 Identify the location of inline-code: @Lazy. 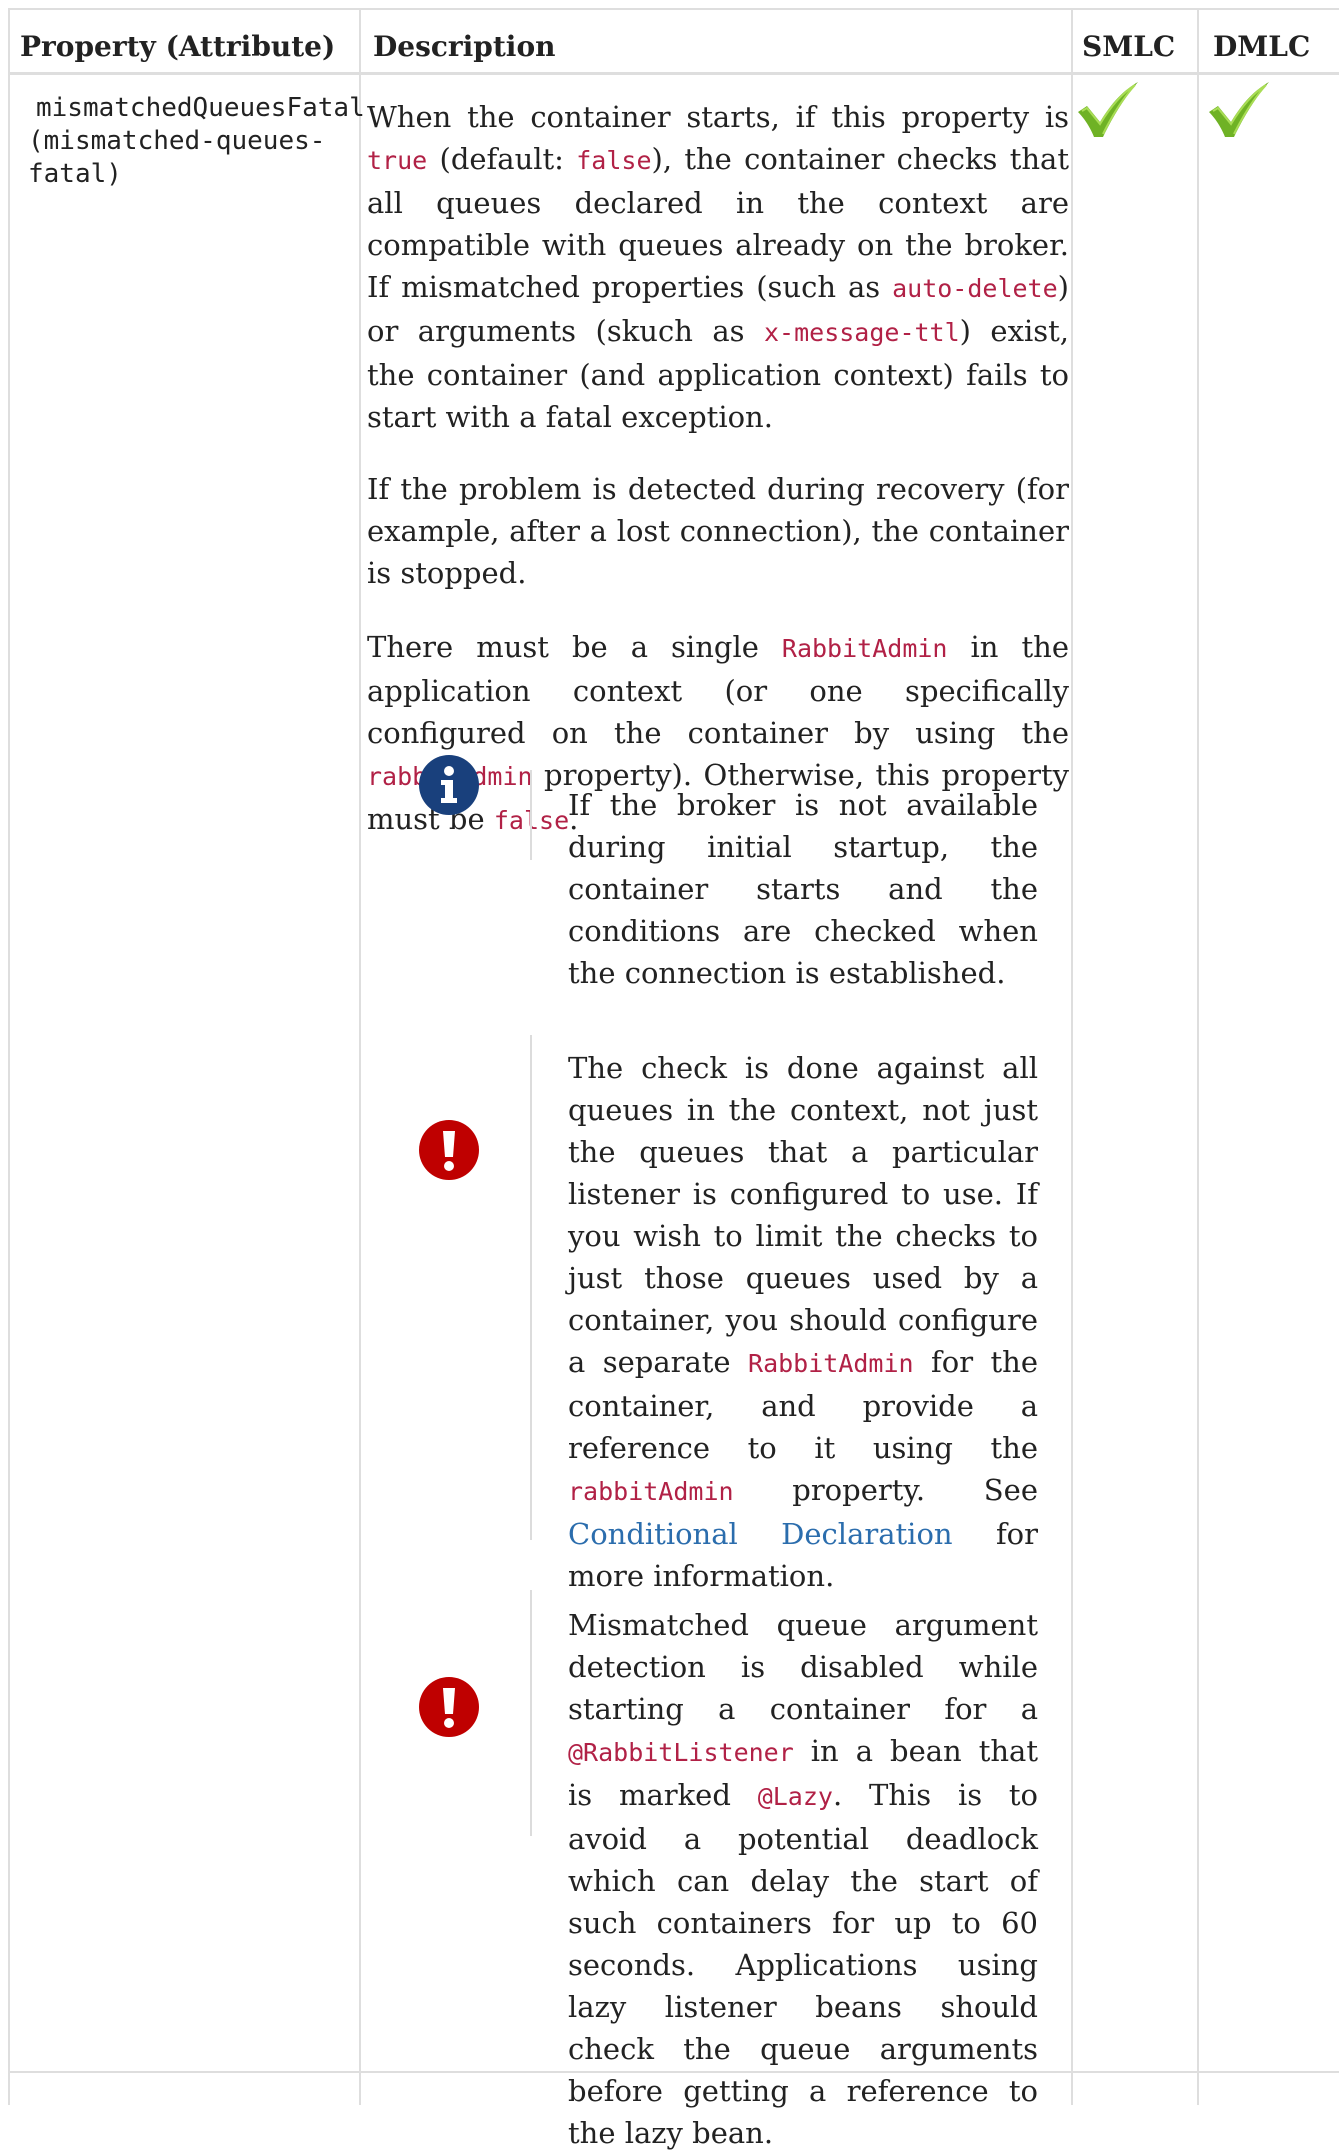
(795, 1796).